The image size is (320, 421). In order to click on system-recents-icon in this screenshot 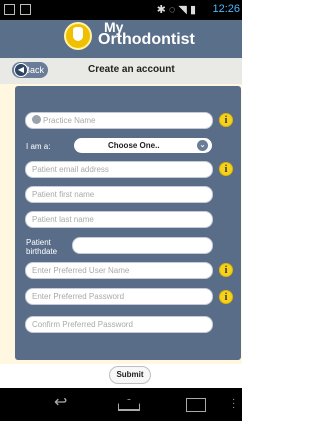, I will do `click(196, 405)`.